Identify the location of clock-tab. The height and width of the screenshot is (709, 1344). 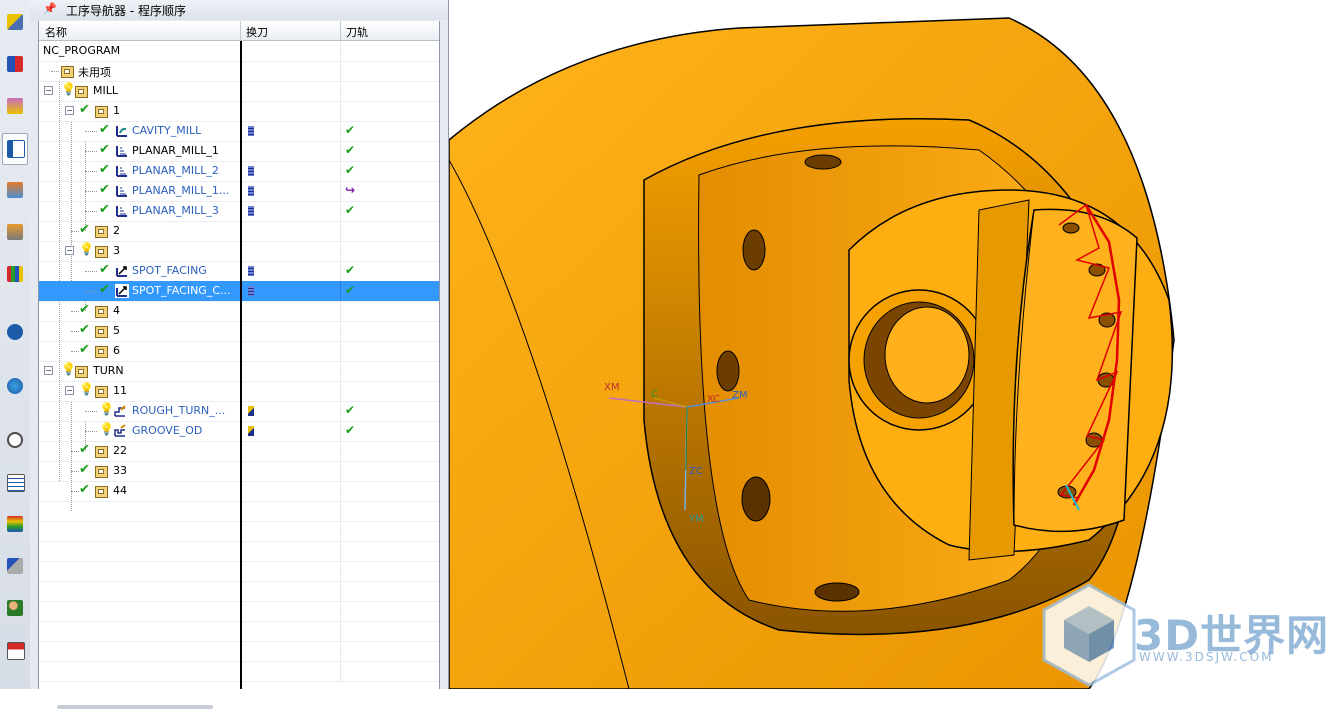
(15, 441).